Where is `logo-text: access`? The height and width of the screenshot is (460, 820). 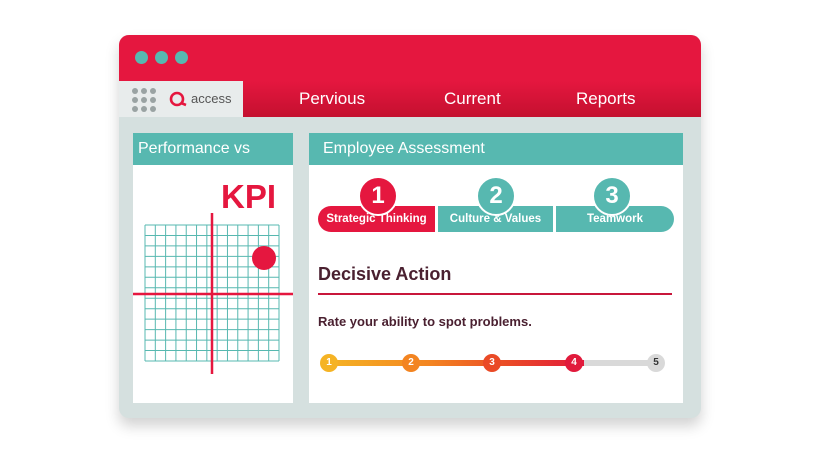 logo-text: access is located at coordinates (211, 98).